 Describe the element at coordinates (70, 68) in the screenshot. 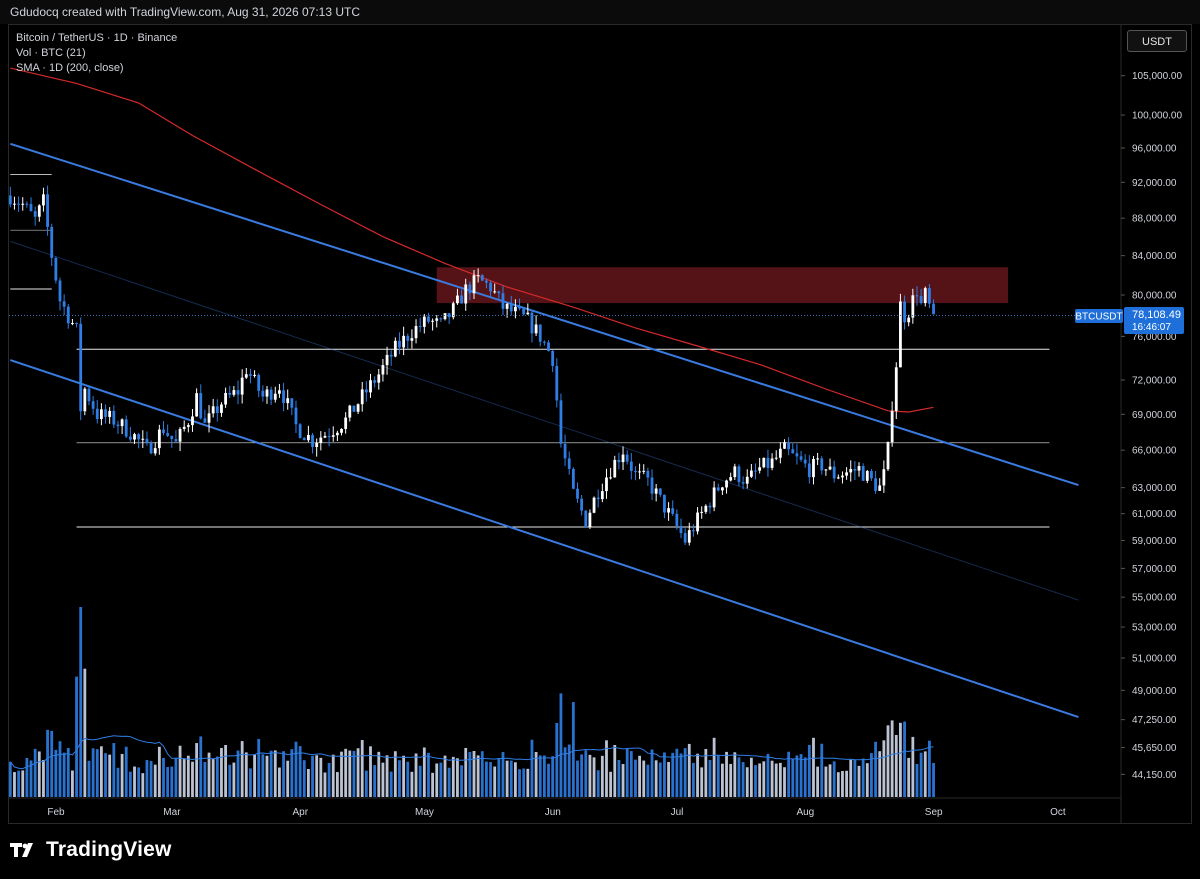

I see `legend-sma: SMA · 1D (200, close)` at that location.